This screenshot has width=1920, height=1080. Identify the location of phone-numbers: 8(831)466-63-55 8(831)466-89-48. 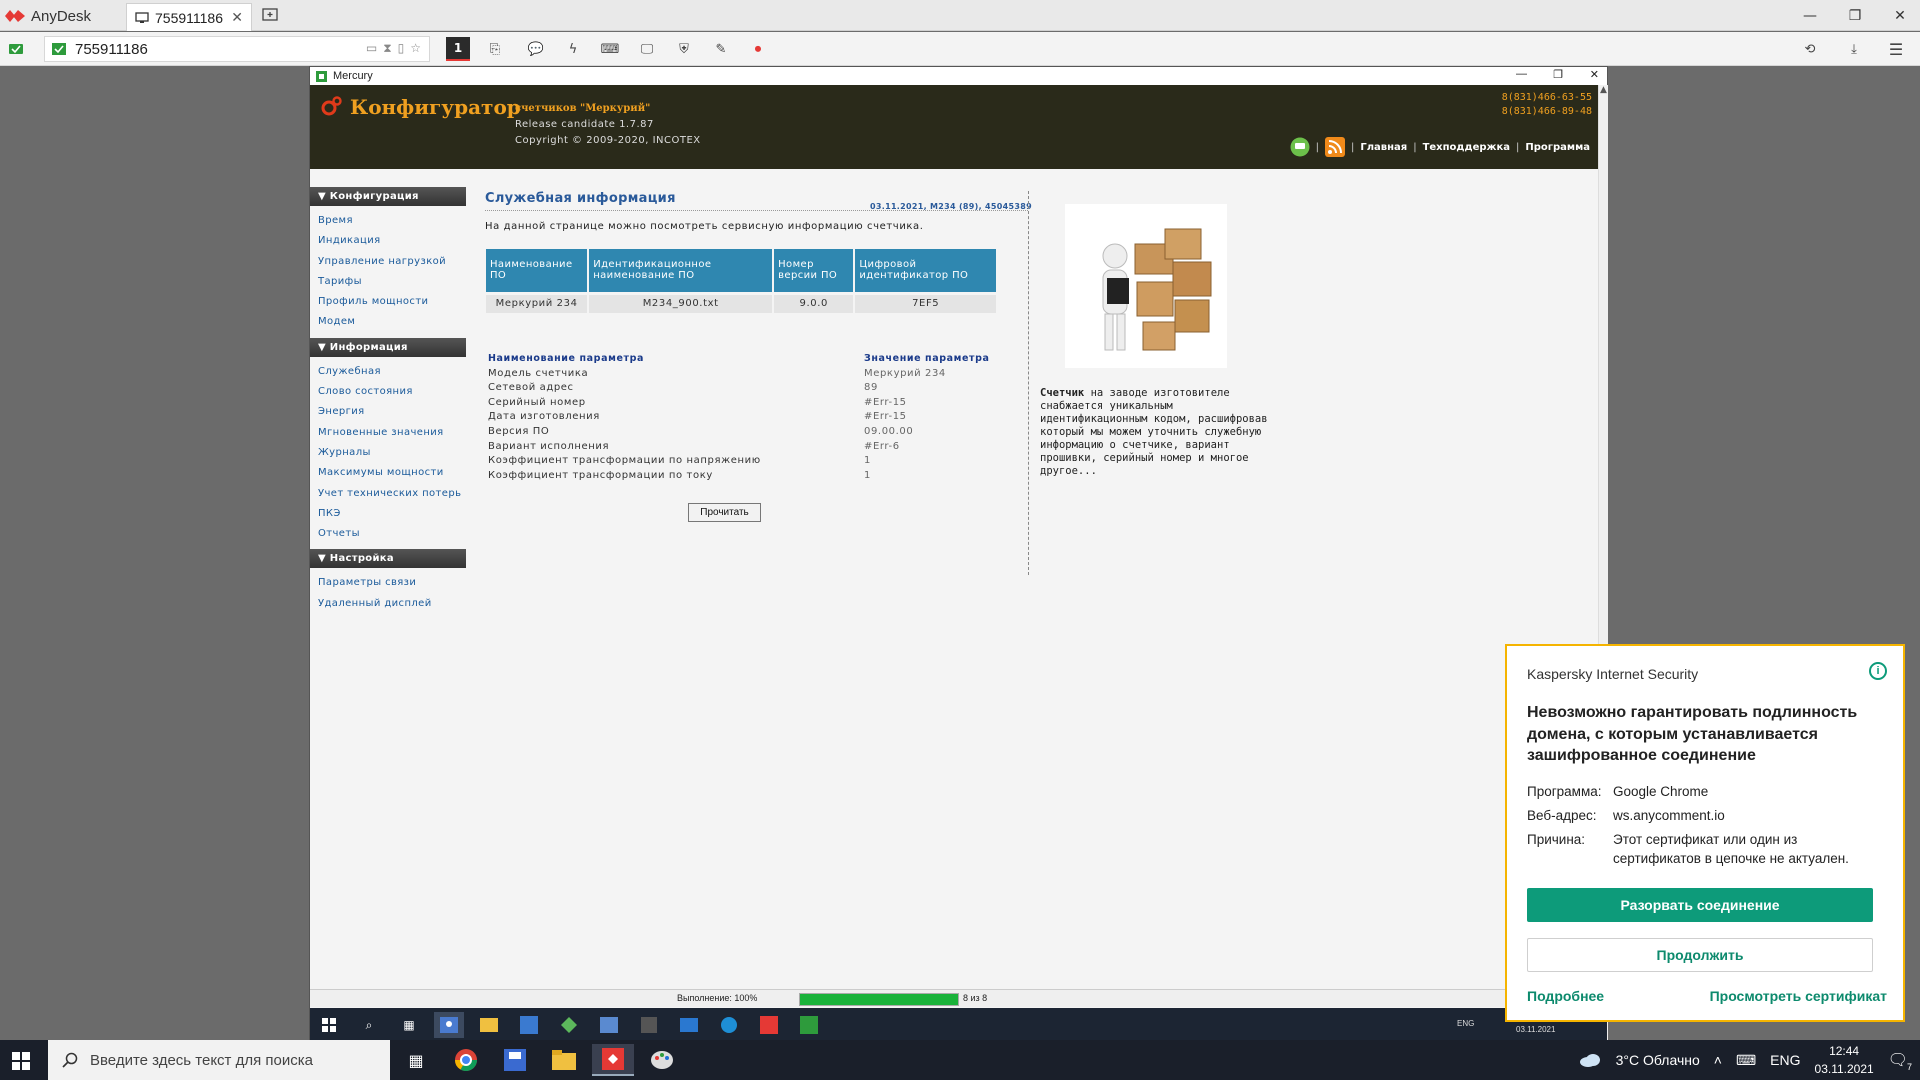
(1547, 105).